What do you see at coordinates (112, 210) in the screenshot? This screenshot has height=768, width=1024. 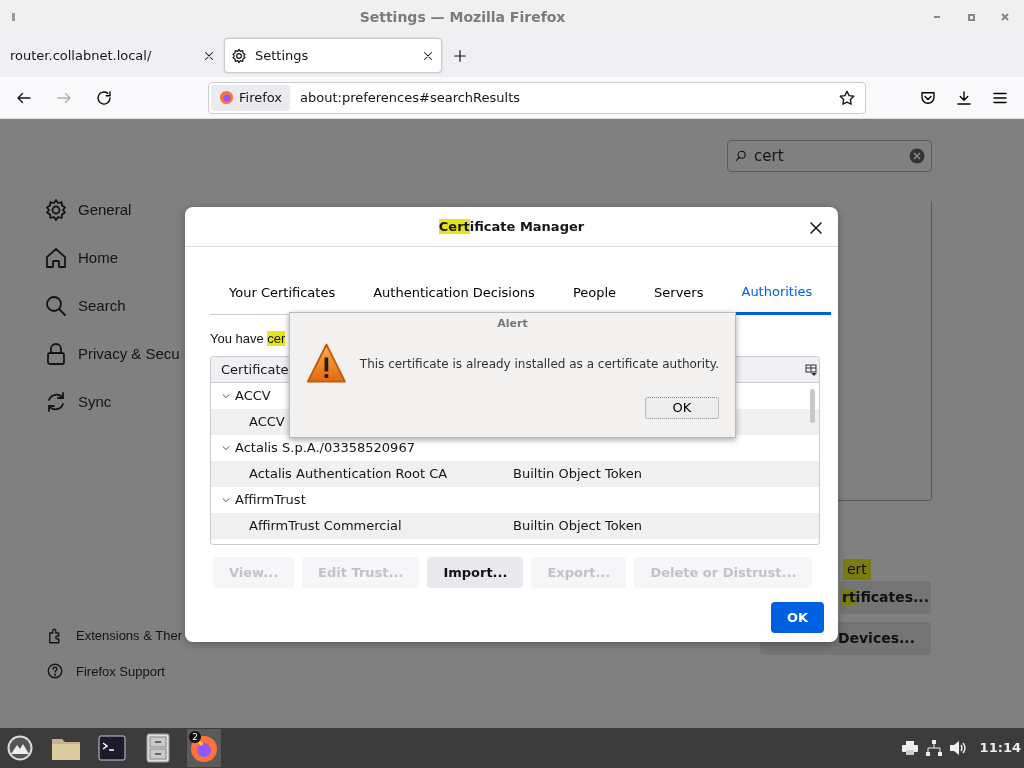 I see `sidebar-item: General` at bounding box center [112, 210].